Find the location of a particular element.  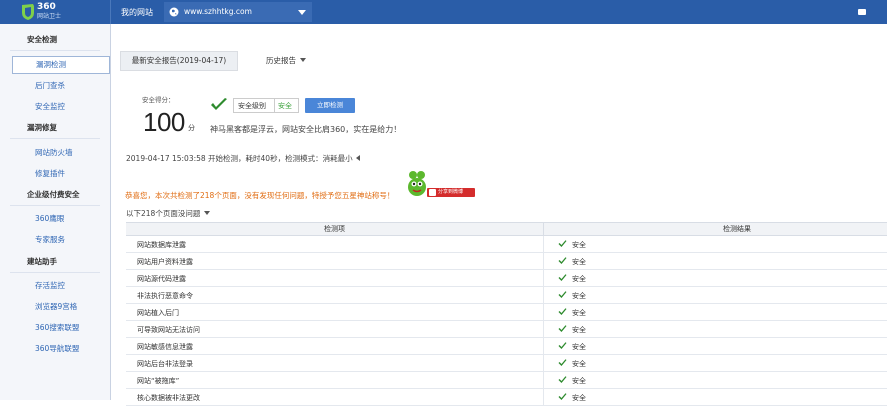

top-bar: 360 网站卫士 我的网站 www.szhhtkg.com is located at coordinates (443, 12).